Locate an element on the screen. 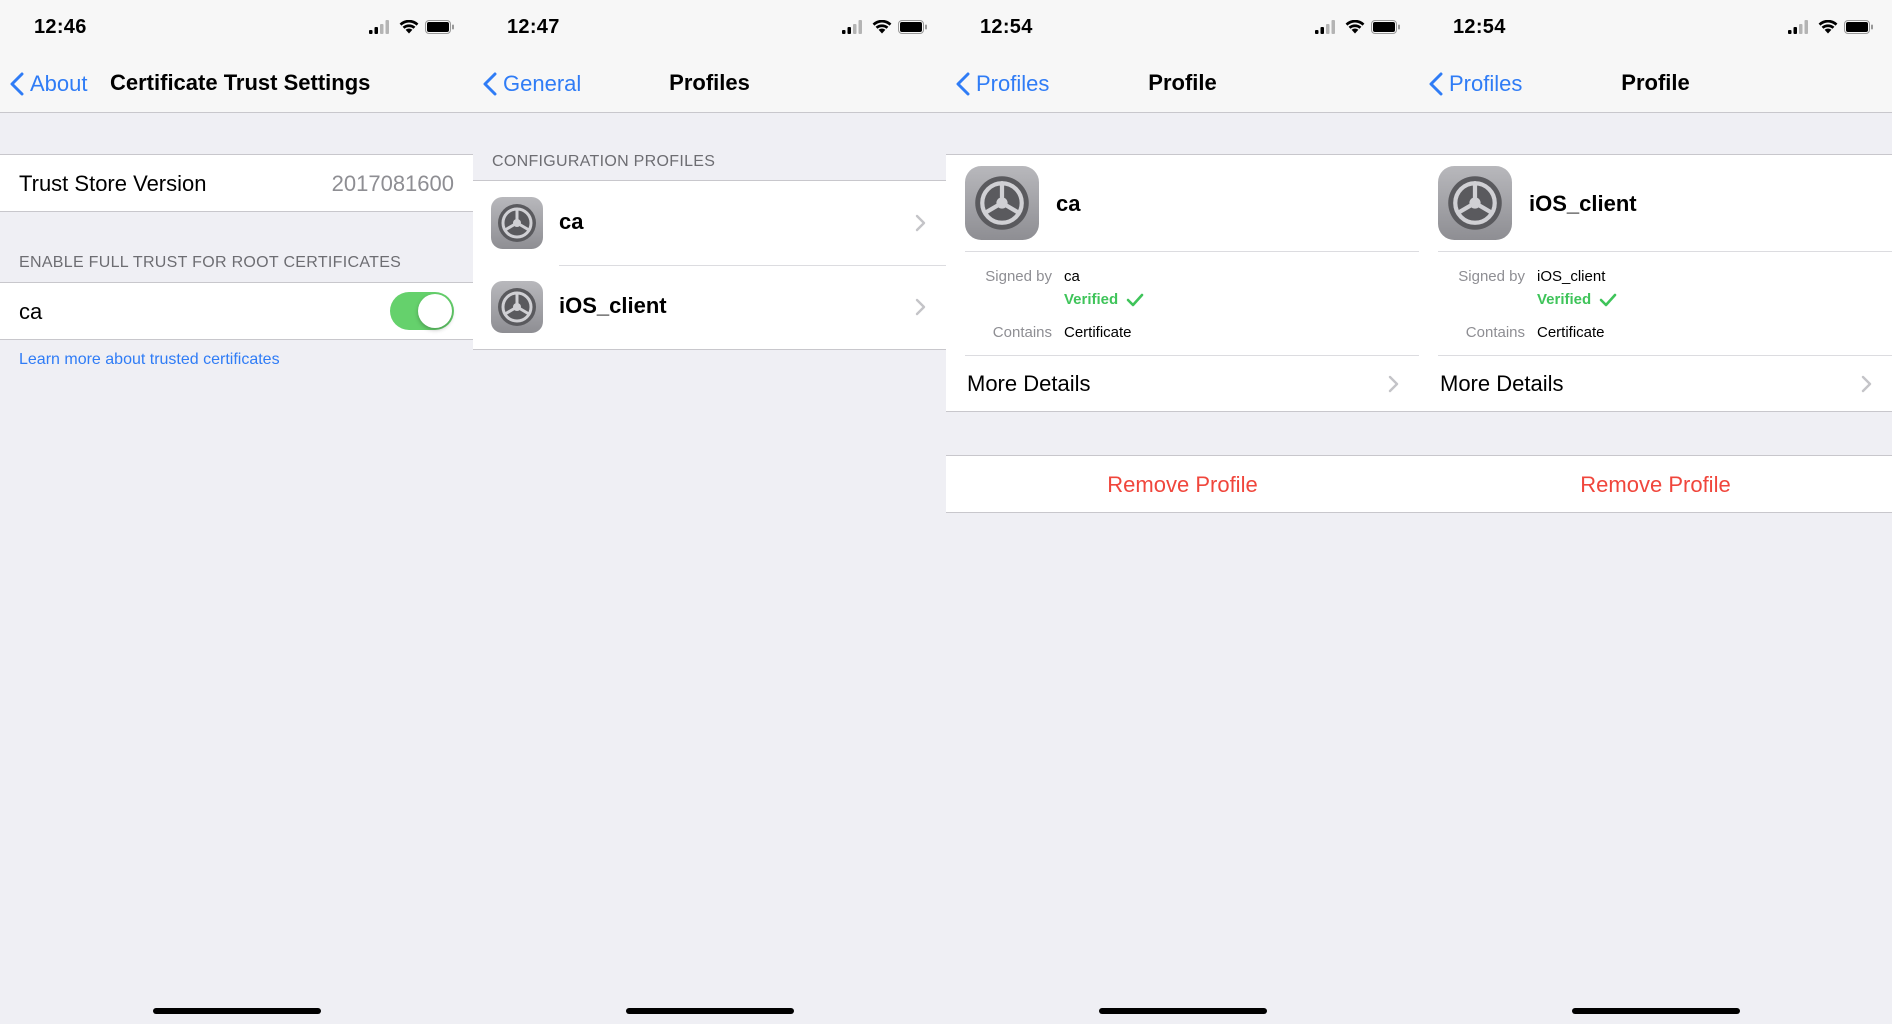 The image size is (1892, 1024). signed-by-value: ca is located at coordinates (1072, 276).